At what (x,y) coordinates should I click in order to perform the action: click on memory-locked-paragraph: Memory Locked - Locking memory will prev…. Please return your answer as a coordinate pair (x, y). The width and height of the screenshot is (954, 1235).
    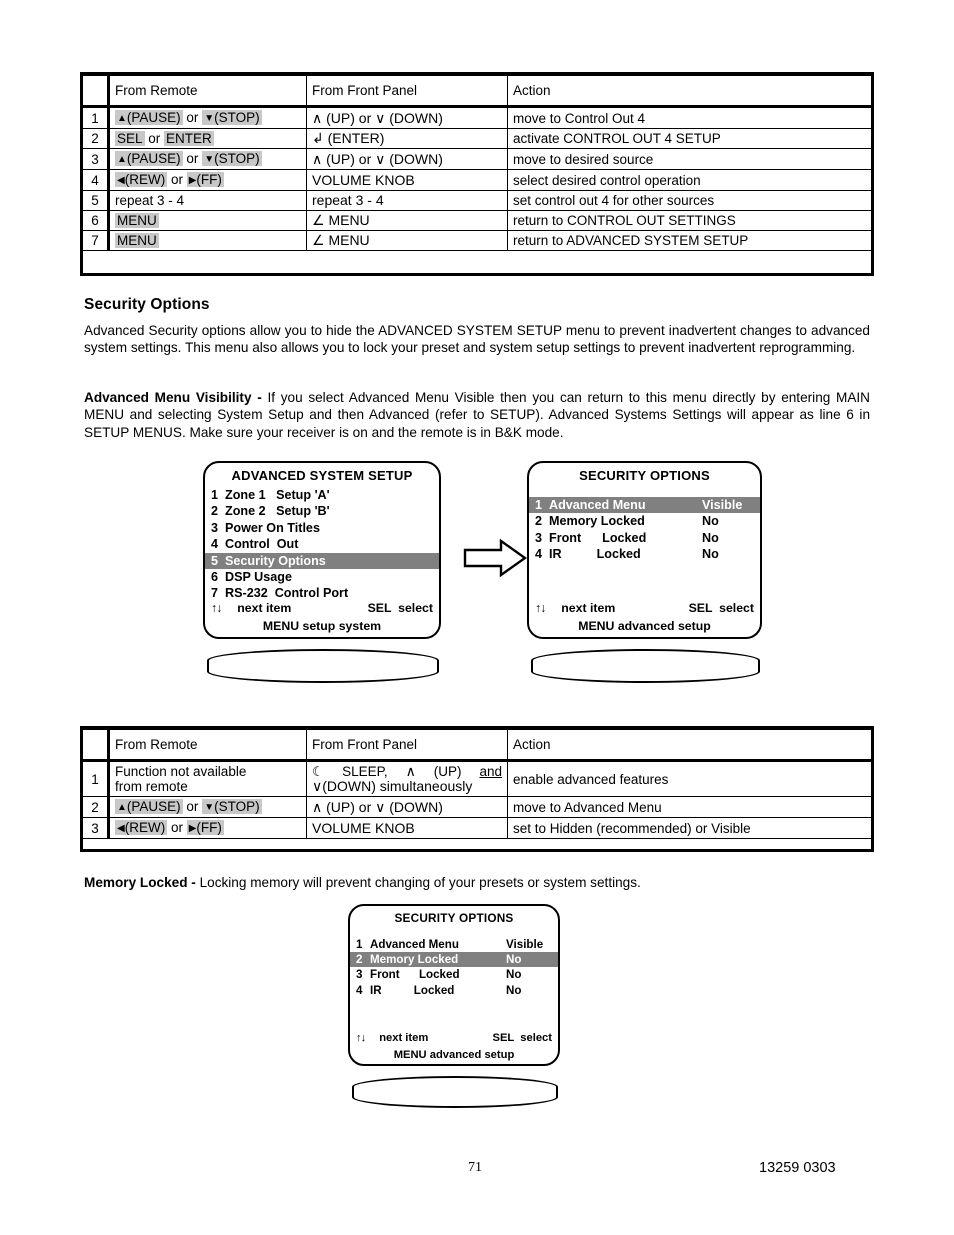
    Looking at the image, I should click on (477, 882).